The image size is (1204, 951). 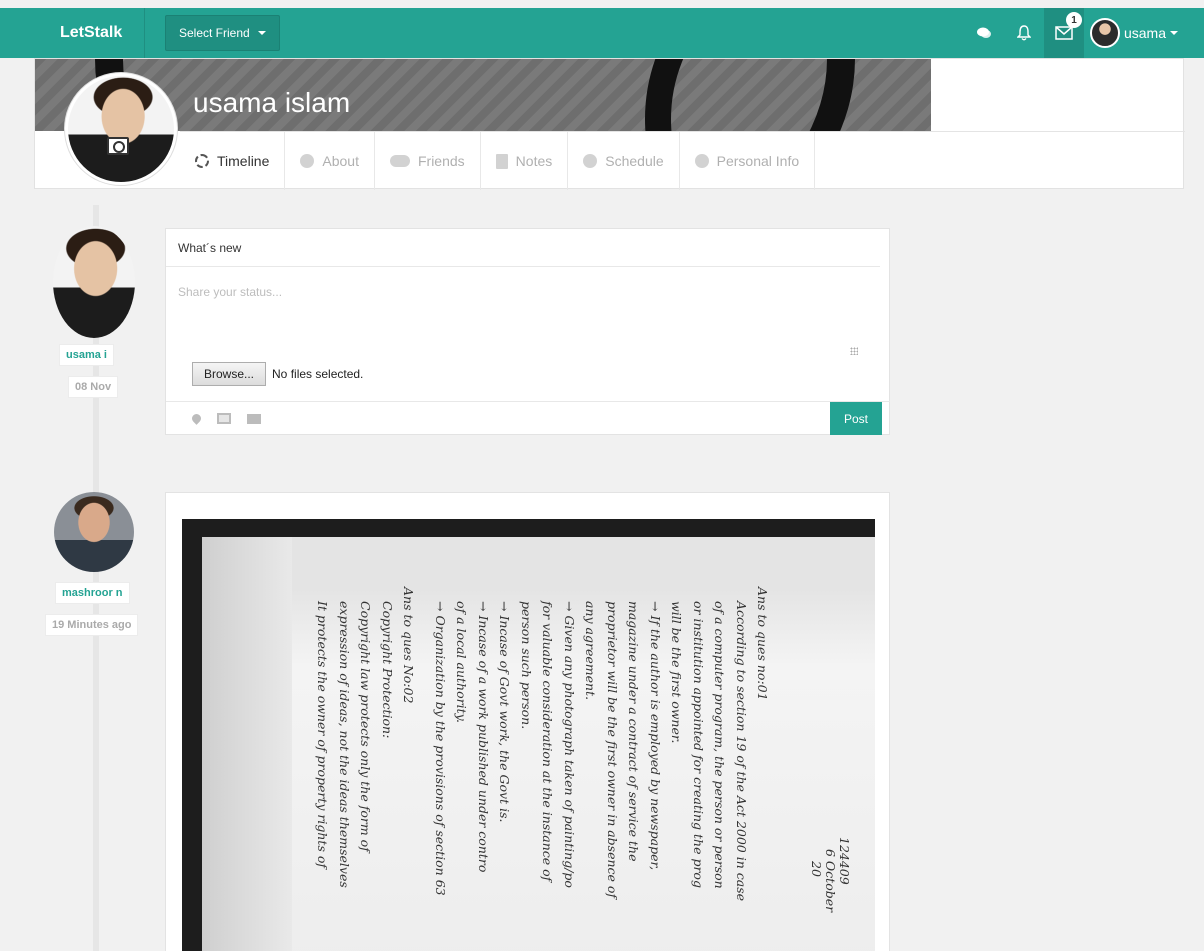 I want to click on location-pin-icon, so click(x=196, y=418).